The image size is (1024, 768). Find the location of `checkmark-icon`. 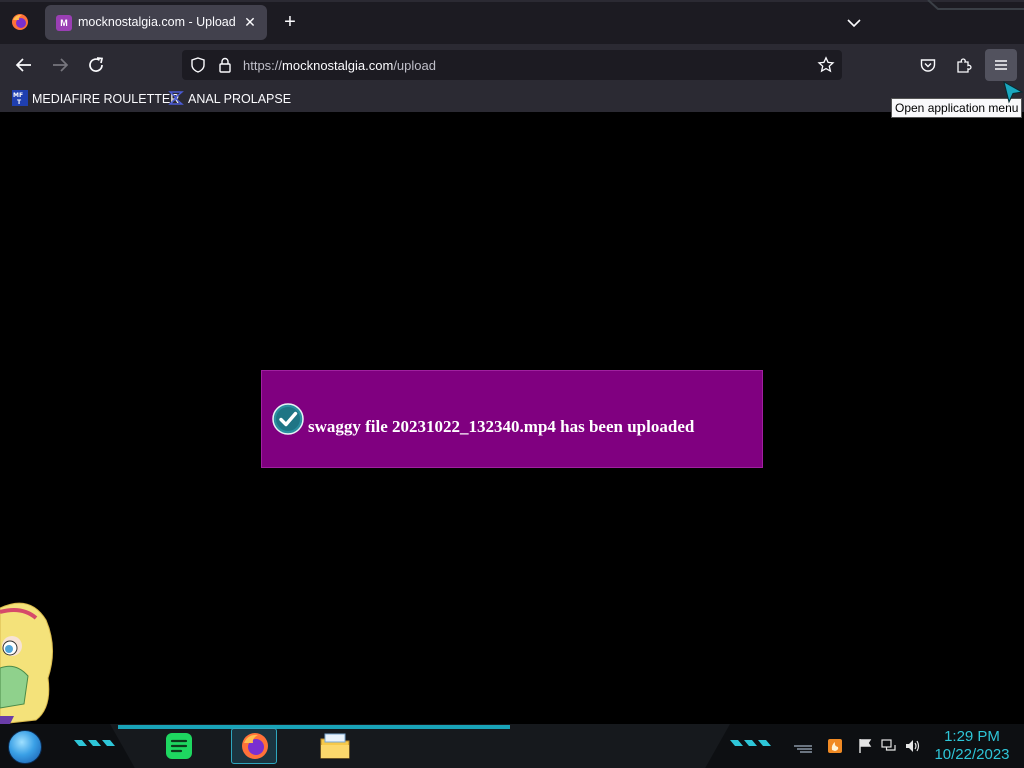

checkmark-icon is located at coordinates (288, 419).